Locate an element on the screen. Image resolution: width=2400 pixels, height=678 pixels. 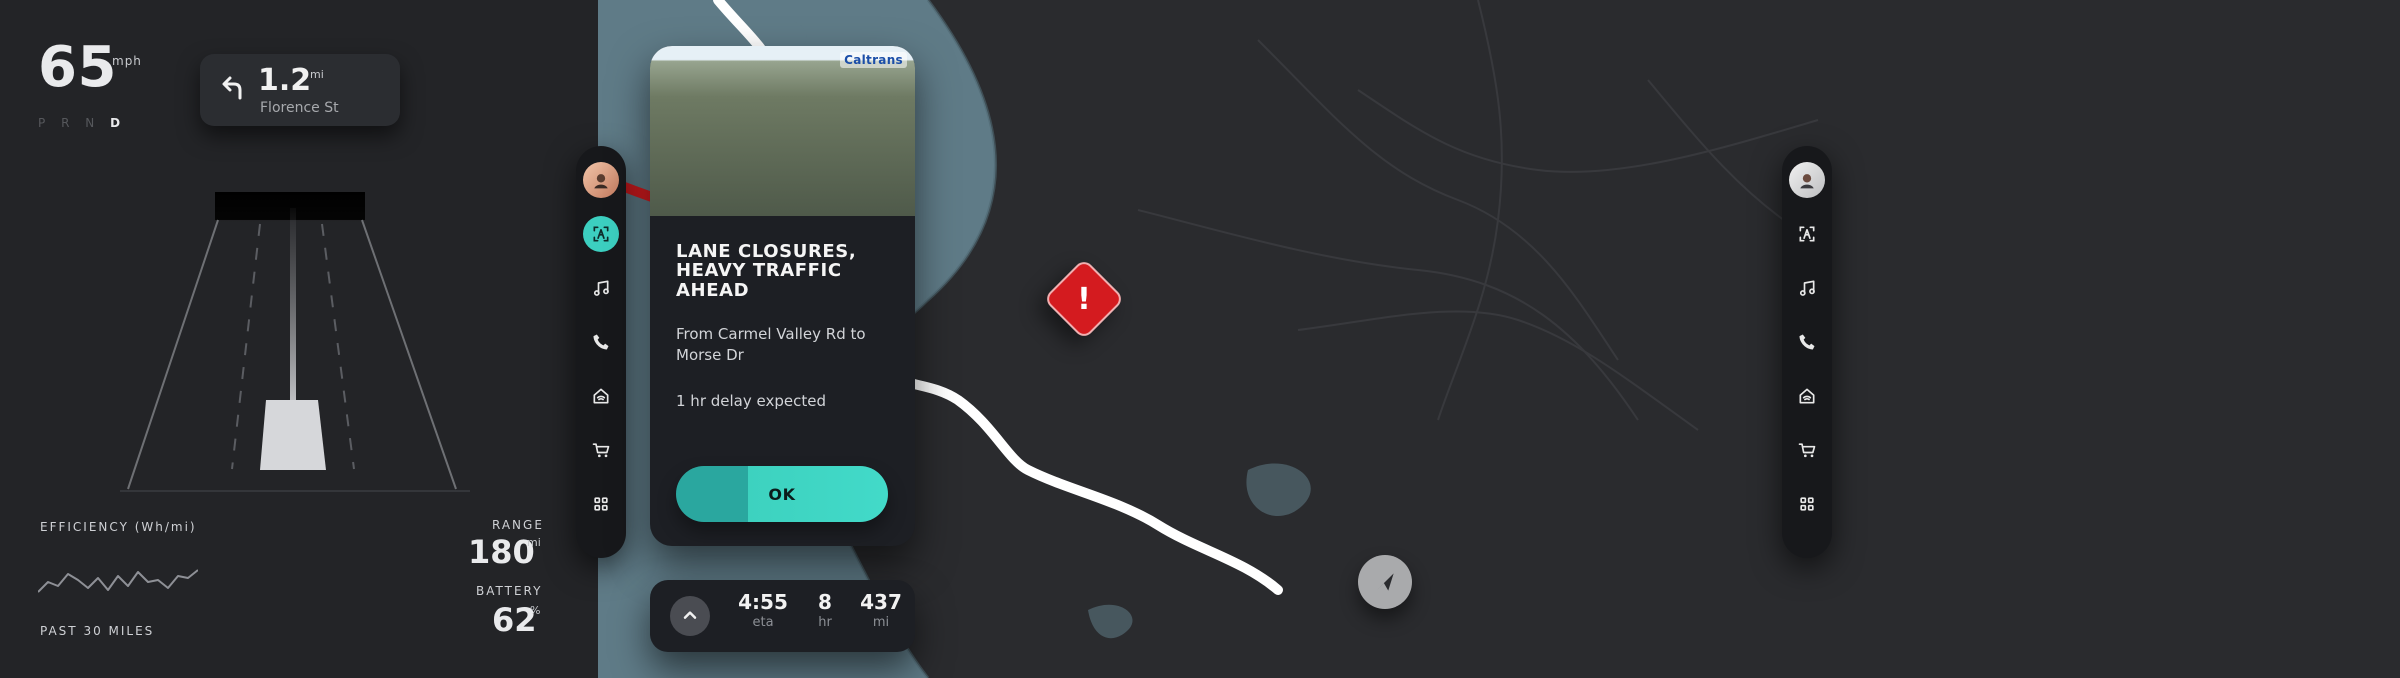
eta-time: 4:55 eta is located at coordinates (763, 613).